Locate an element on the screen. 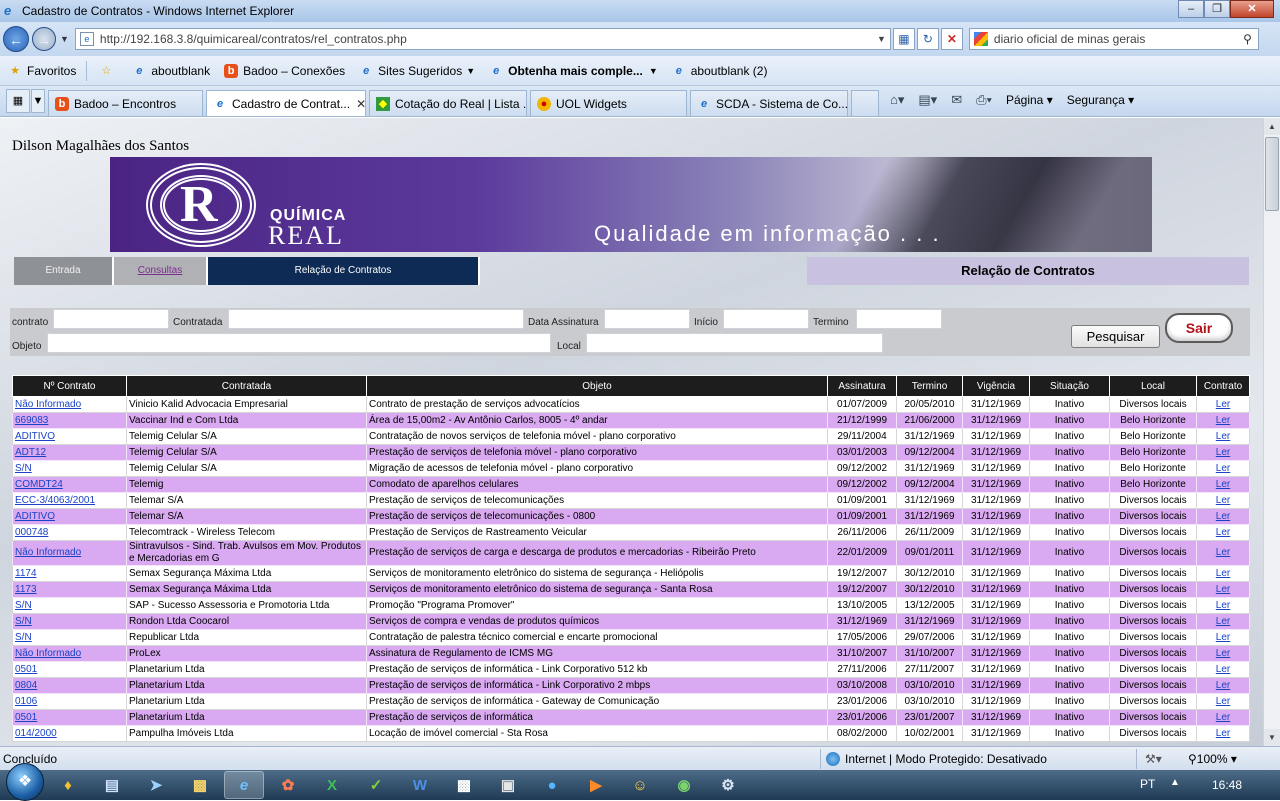  protected-mode-icon: ⚒▾ is located at coordinates (1153, 759).